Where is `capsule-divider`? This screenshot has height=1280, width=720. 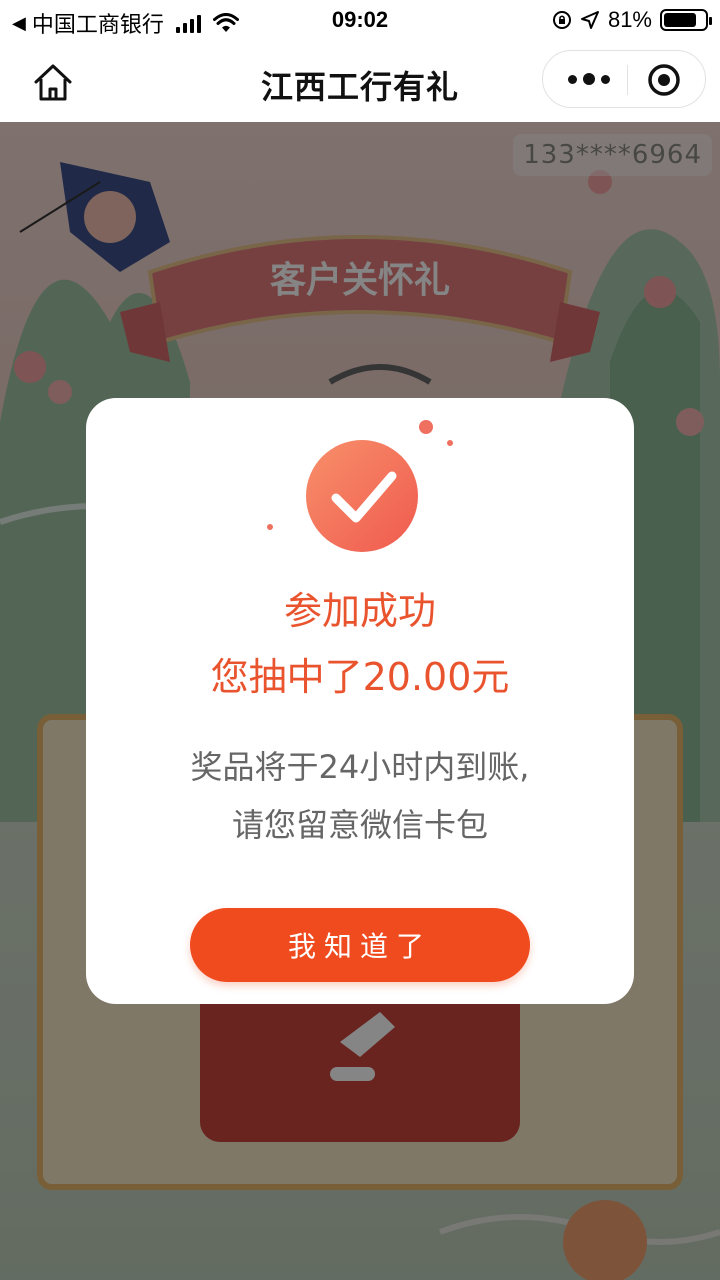 capsule-divider is located at coordinates (627, 80).